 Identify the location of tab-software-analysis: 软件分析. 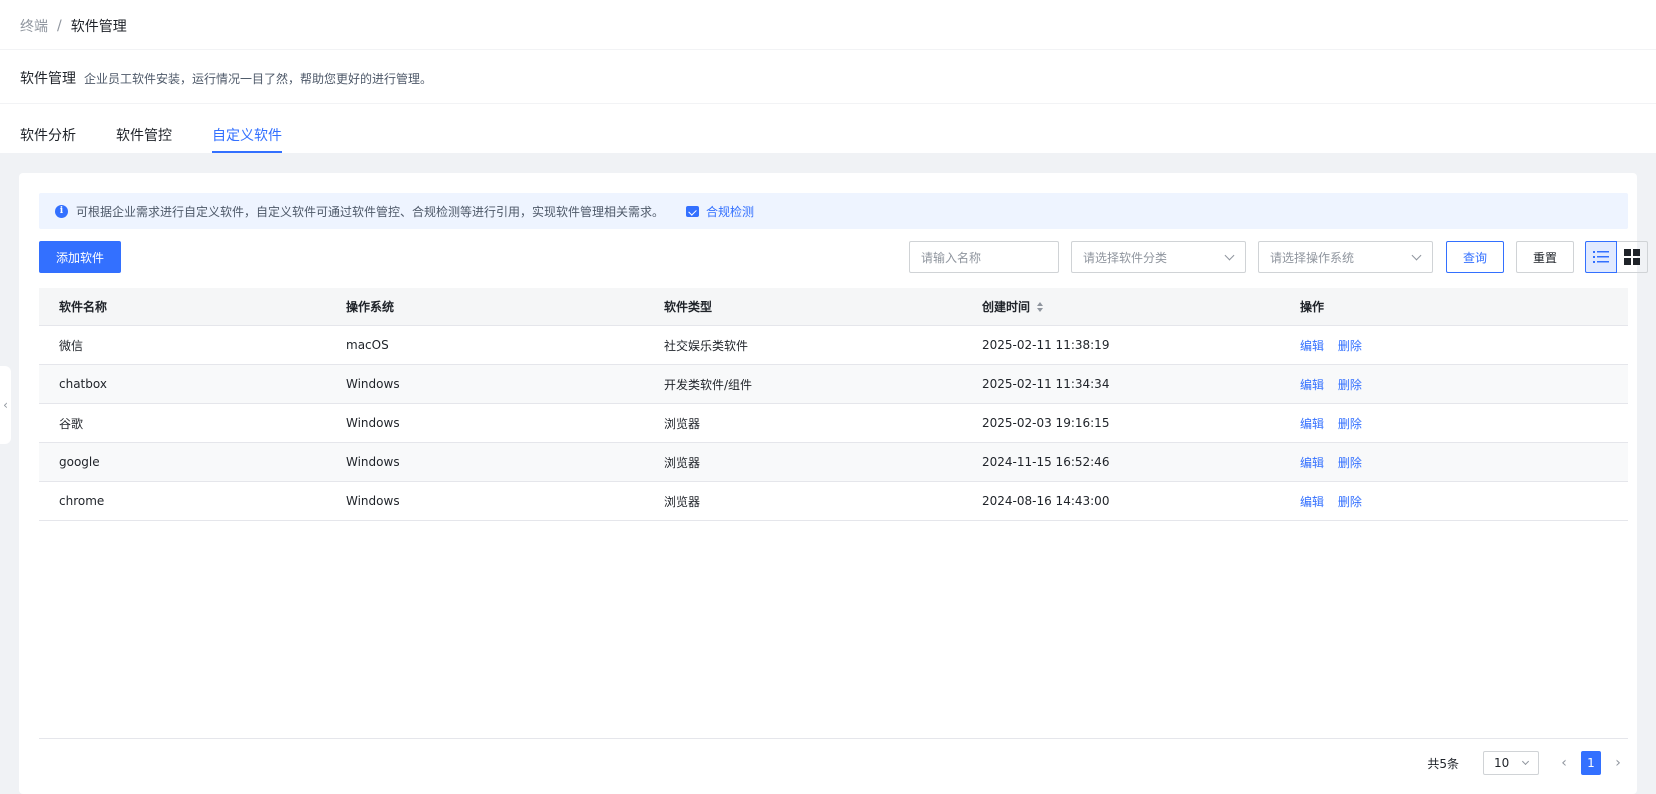
(48, 132).